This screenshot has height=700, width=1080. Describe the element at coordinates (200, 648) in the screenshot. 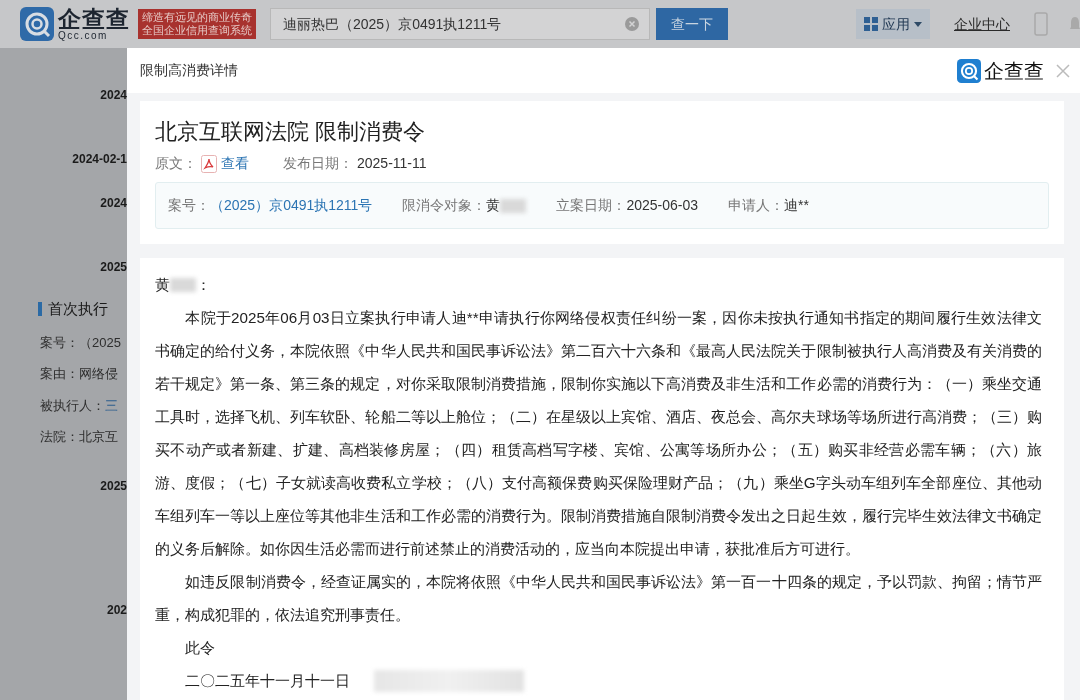

I see `closing-text: 此令` at that location.